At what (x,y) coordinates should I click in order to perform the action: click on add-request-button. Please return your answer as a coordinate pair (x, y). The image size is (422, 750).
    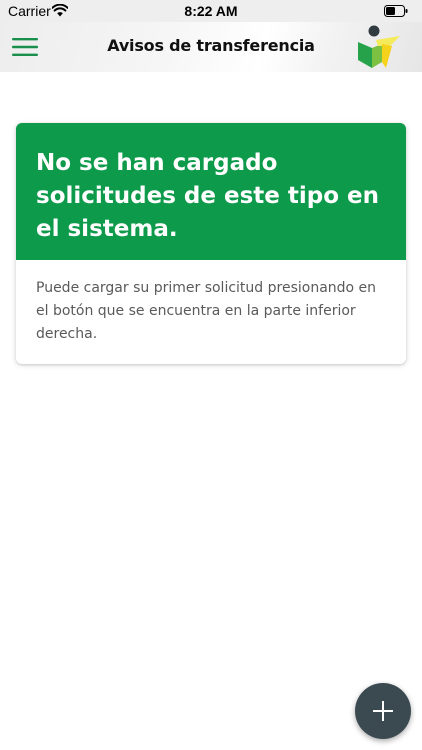
    Looking at the image, I should click on (383, 711).